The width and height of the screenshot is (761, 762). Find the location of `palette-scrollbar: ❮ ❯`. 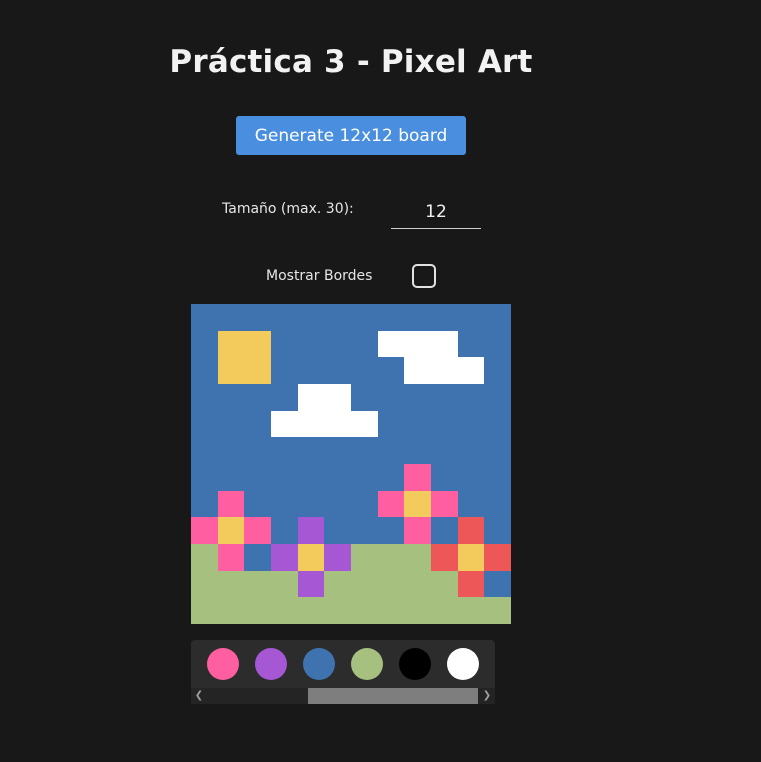

palette-scrollbar: ❮ ❯ is located at coordinates (343, 696).